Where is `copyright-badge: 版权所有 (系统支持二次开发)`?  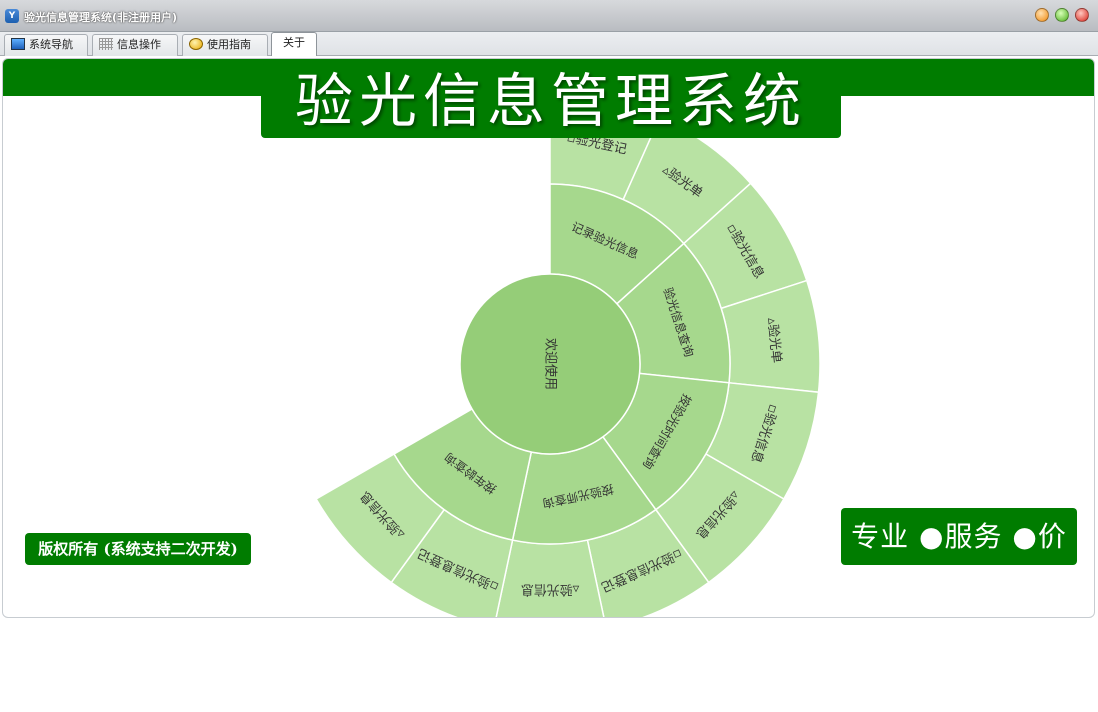
copyright-badge: 版权所有 (系统支持二次开发) is located at coordinates (138, 549).